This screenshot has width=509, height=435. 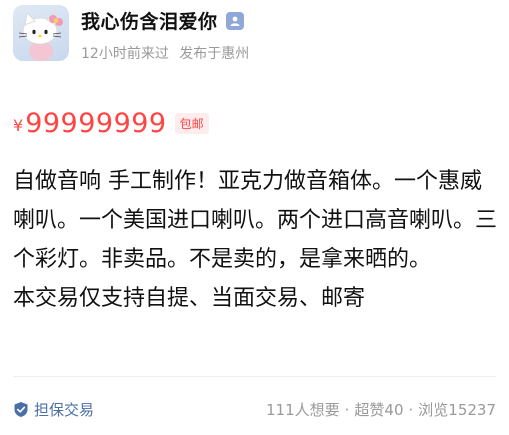 What do you see at coordinates (149, 20) in the screenshot?
I see `seller-name: 我心伤含泪爱你` at bounding box center [149, 20].